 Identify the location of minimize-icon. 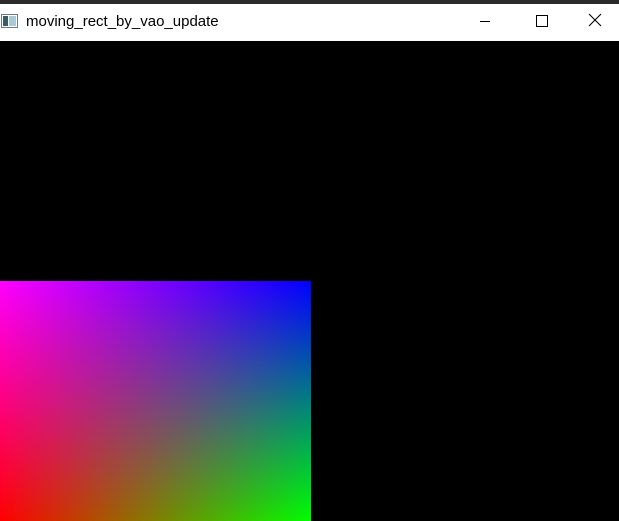
(485, 23).